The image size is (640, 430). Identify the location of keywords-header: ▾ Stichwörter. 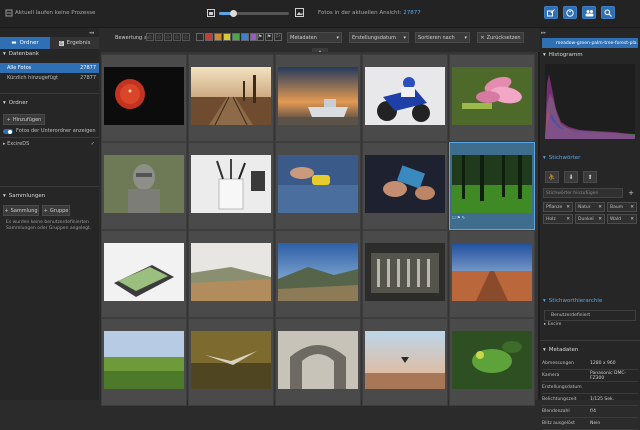
(561, 158).